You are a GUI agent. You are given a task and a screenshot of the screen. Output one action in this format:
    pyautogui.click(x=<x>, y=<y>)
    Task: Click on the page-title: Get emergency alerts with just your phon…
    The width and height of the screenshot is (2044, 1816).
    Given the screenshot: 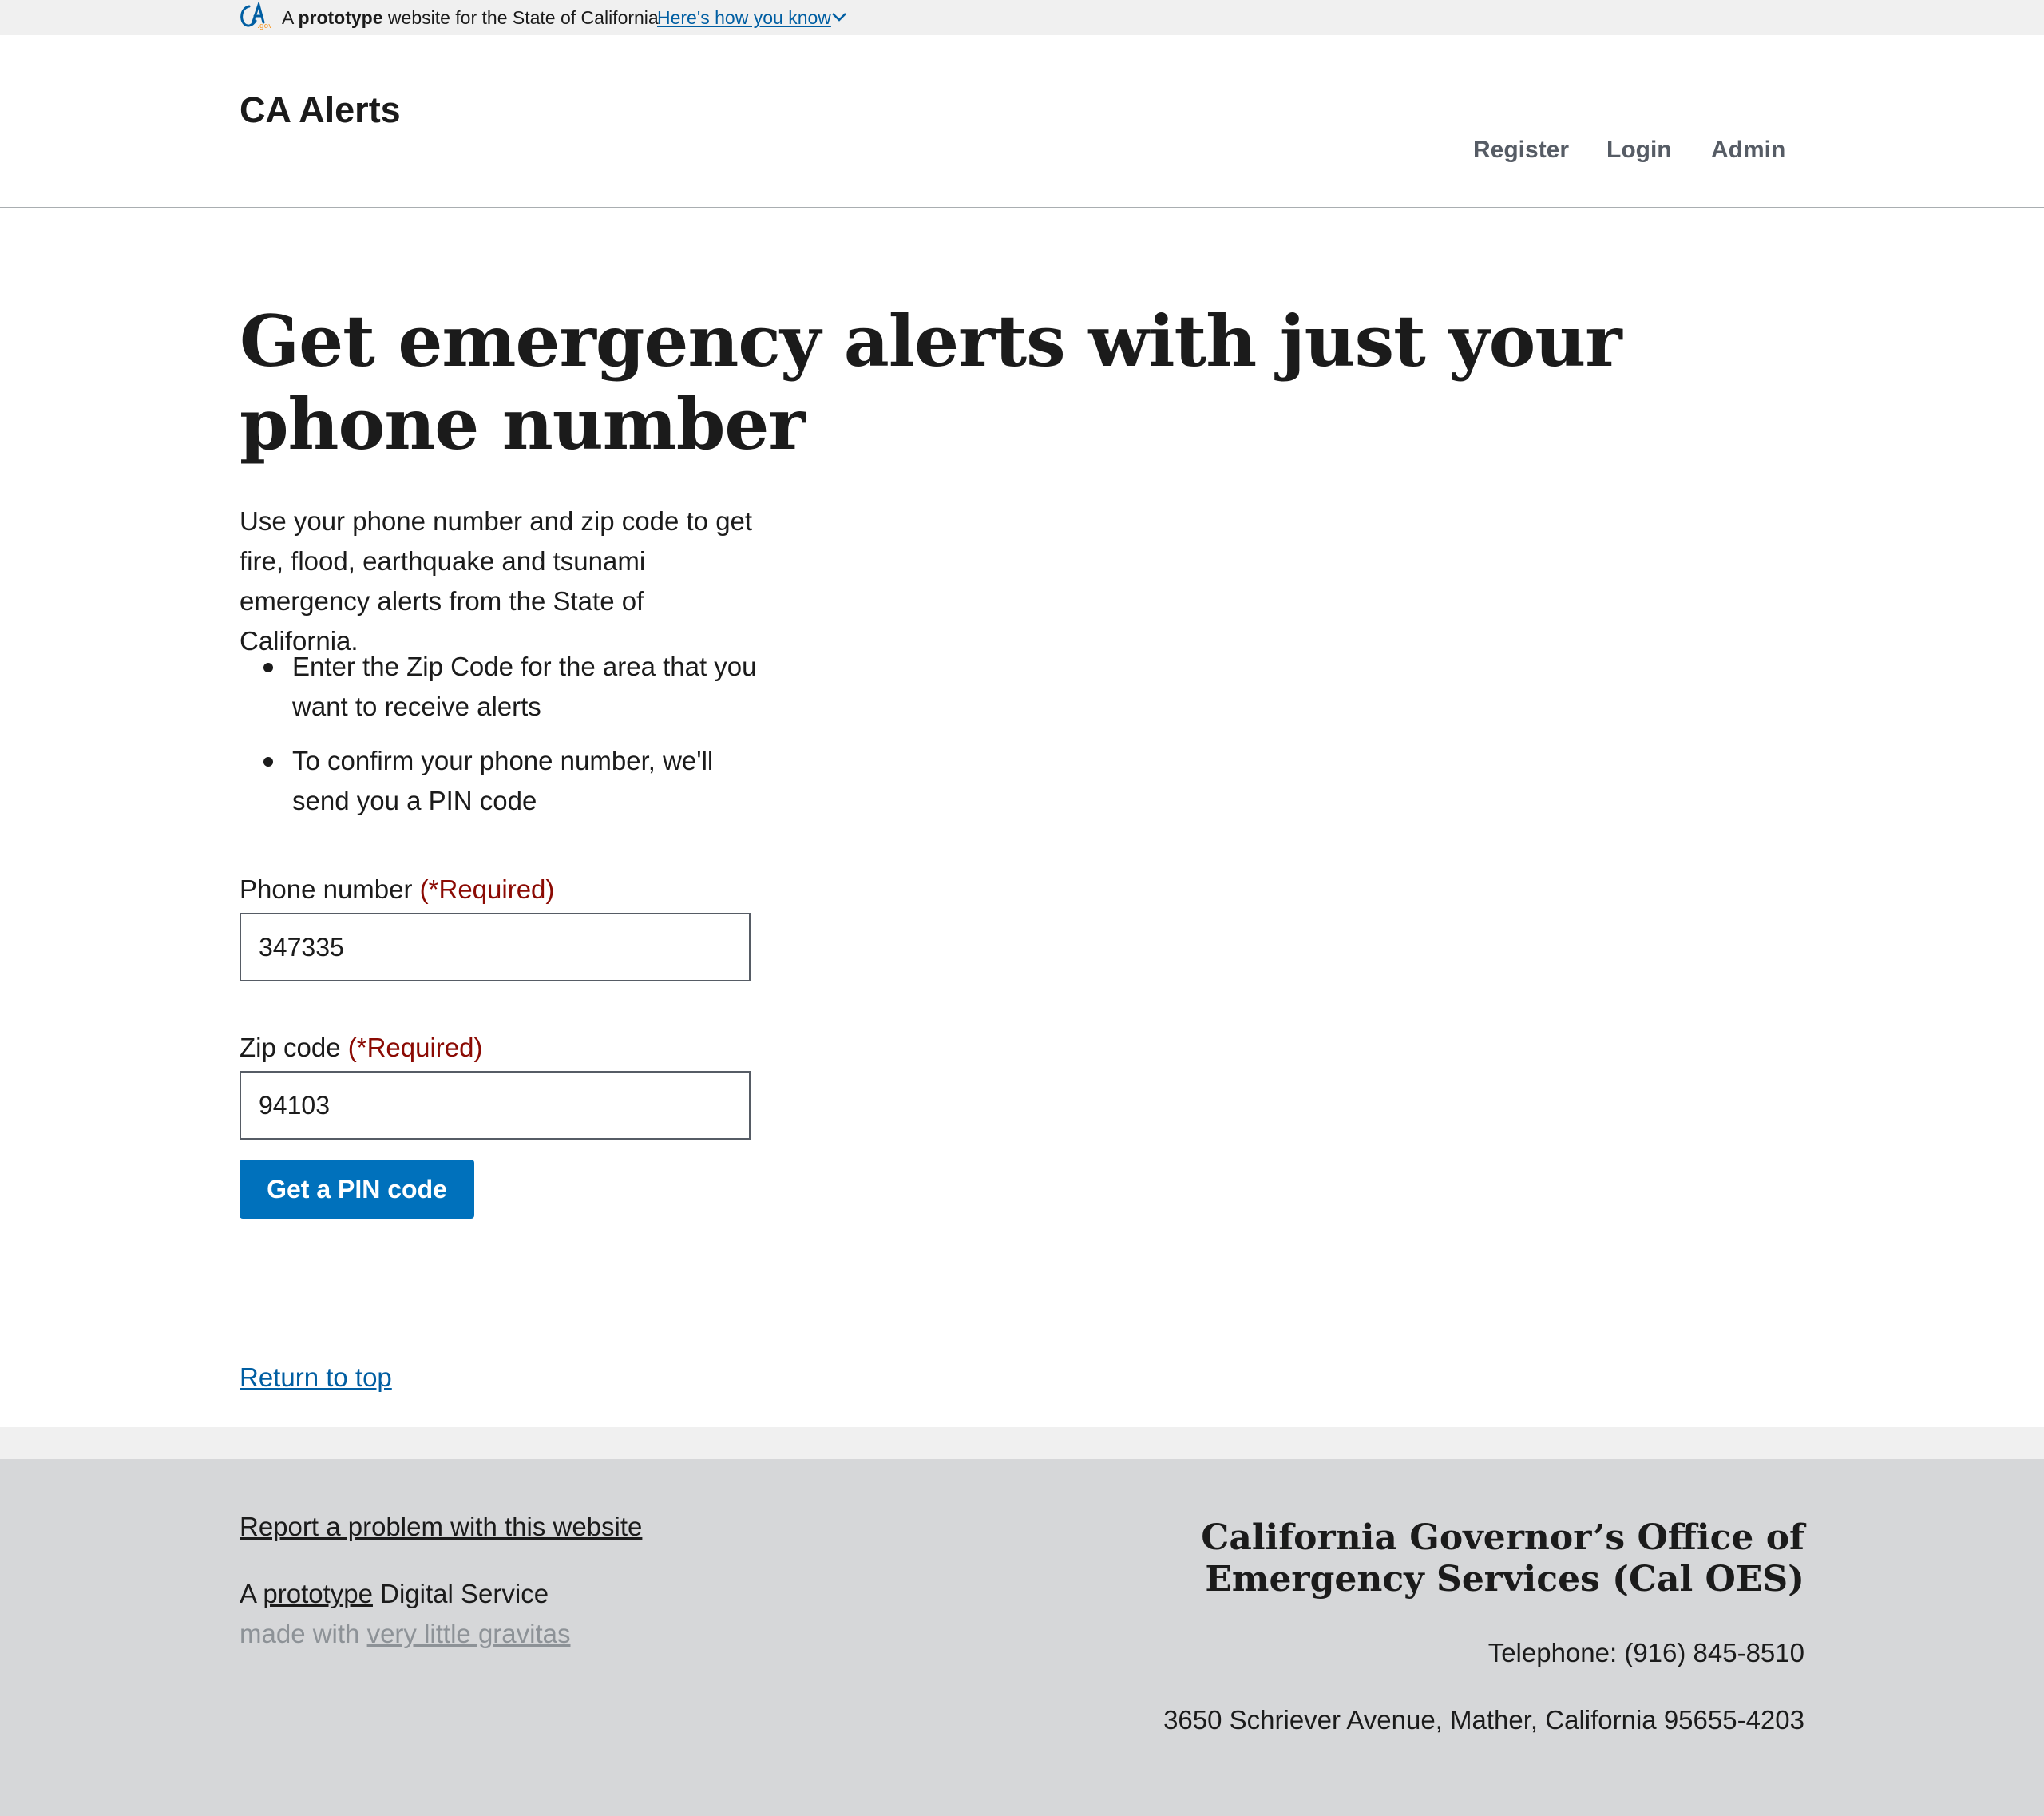 What is the action you would take?
    pyautogui.click(x=931, y=382)
    